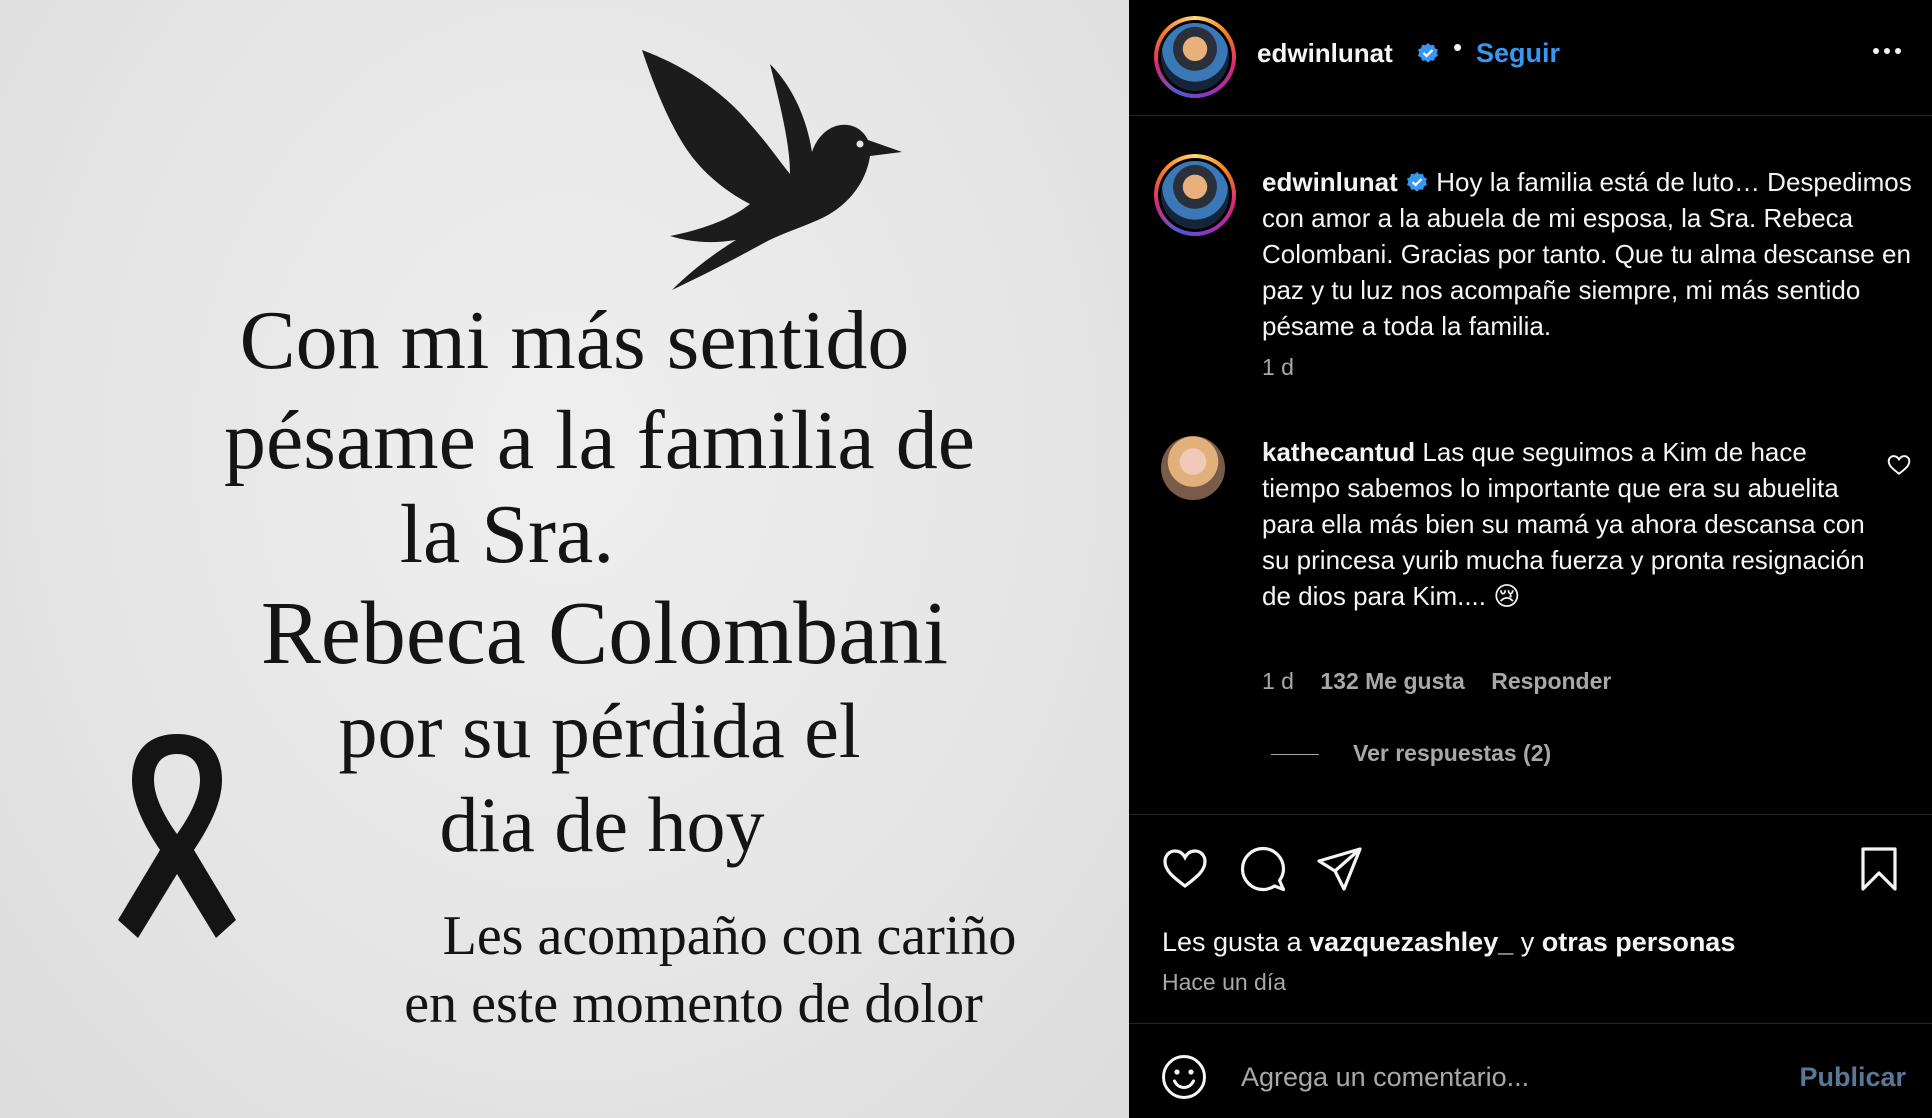  Describe the element at coordinates (729, 936) in the screenshot. I see `image-text-line-7: Les acompaño con cariño` at that location.